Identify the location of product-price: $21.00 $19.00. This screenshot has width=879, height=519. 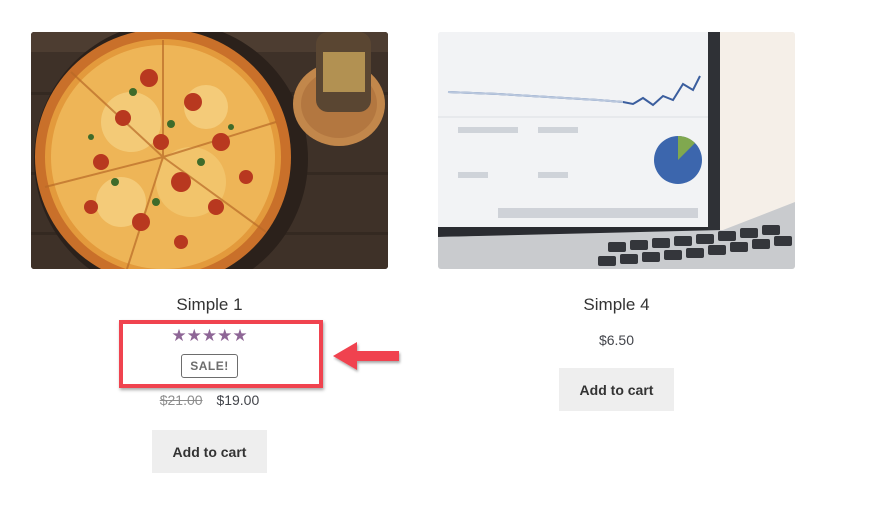
(209, 400).